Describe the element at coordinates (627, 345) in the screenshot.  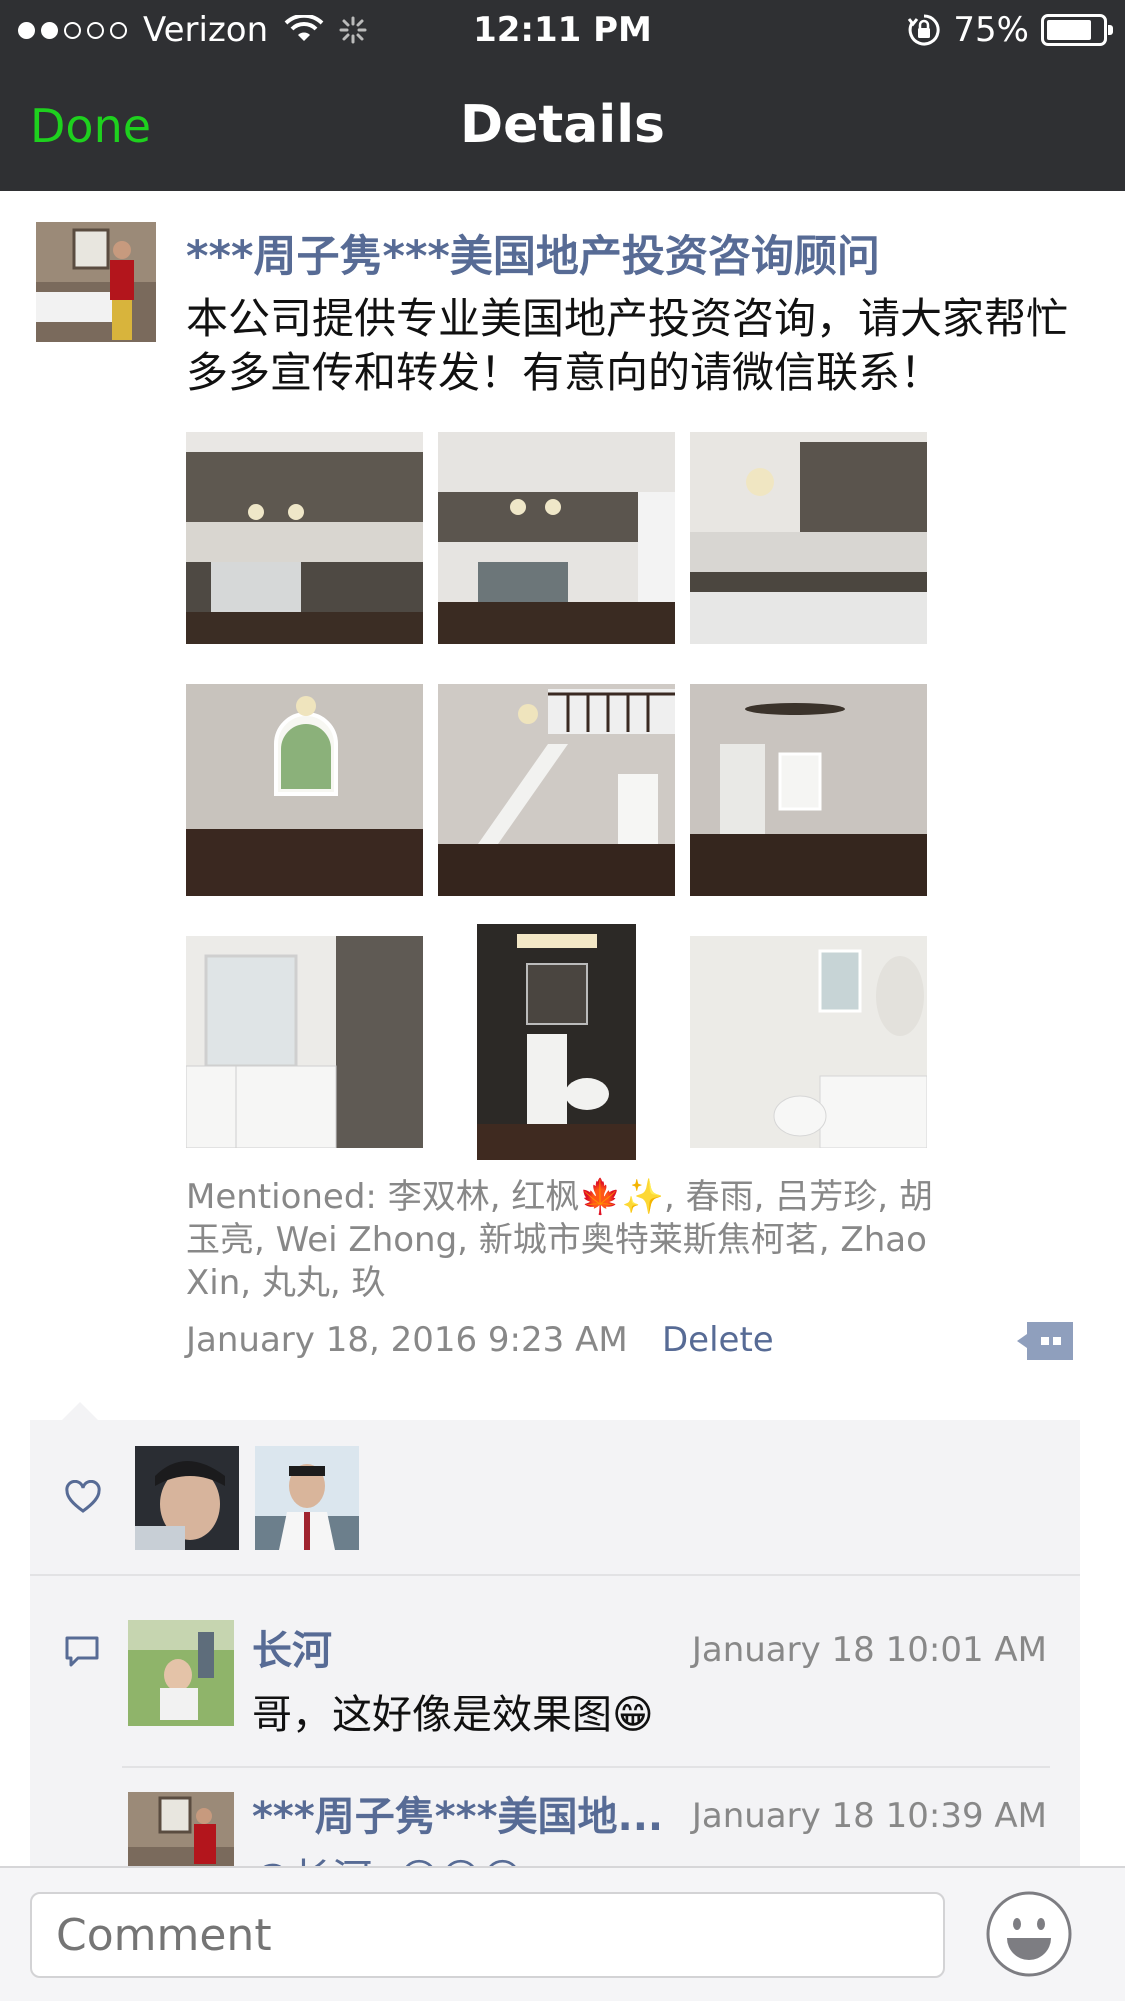
I see `post-text: 本公司提供专业美国地产投资咨询，请大家帮忙多多宣传和转发！有意向的请微信联系！` at that location.